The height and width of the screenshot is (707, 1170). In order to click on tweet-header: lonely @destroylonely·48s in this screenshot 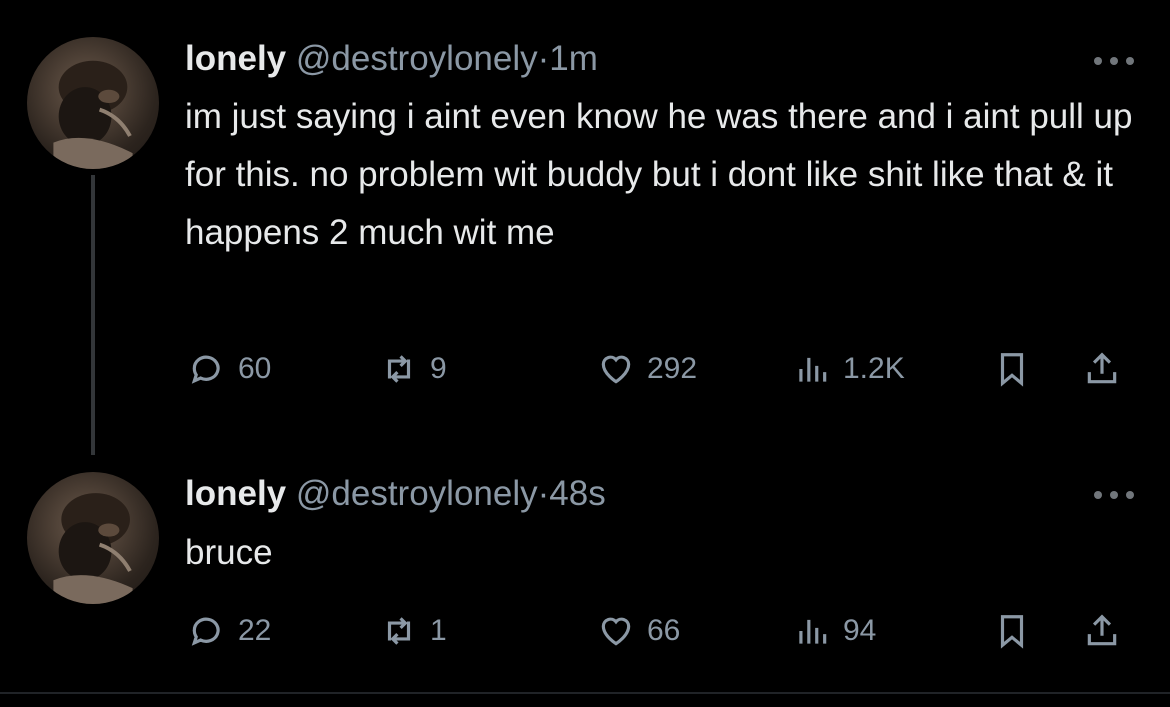, I will do `click(395, 494)`.